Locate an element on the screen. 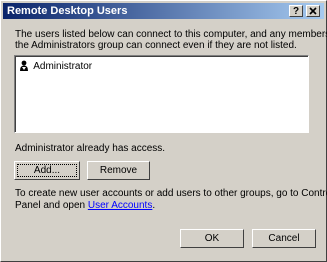 The height and width of the screenshot is (262, 327). help-button: ? is located at coordinates (296, 11).